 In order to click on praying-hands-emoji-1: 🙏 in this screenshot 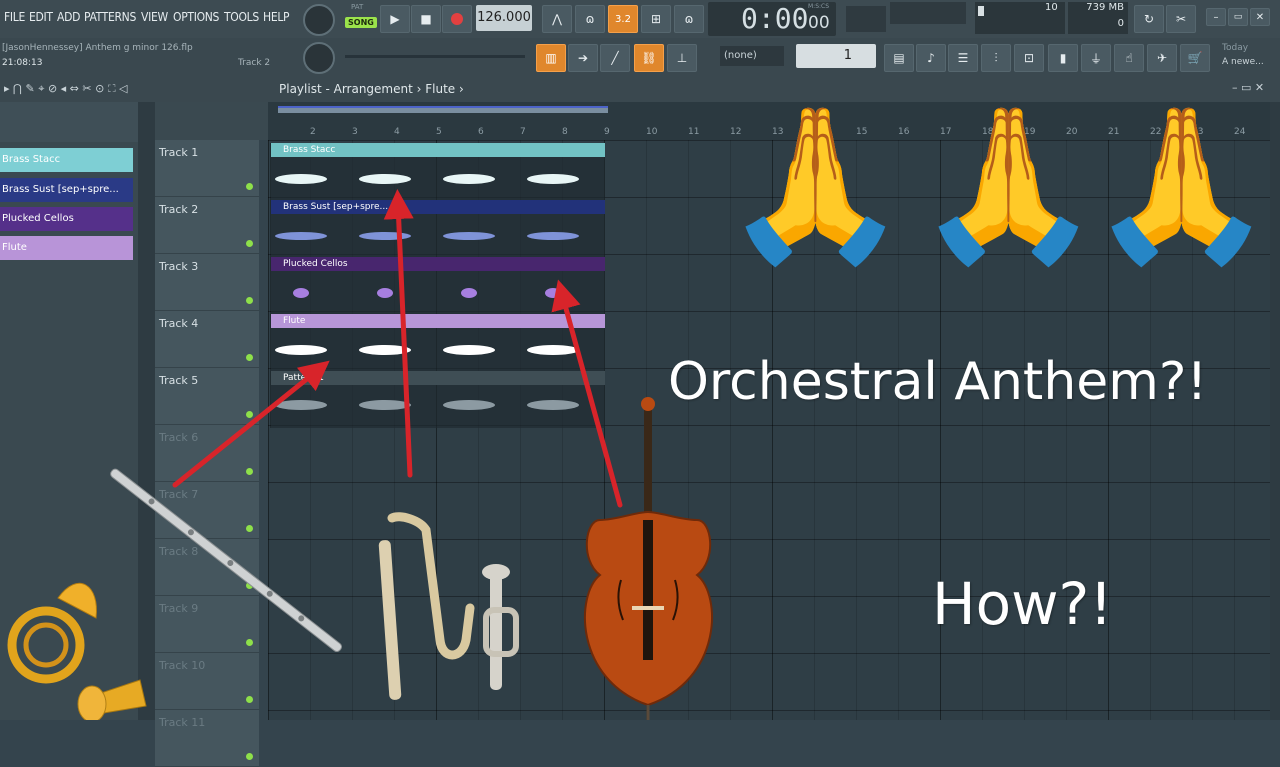, I will do `click(815, 185)`.